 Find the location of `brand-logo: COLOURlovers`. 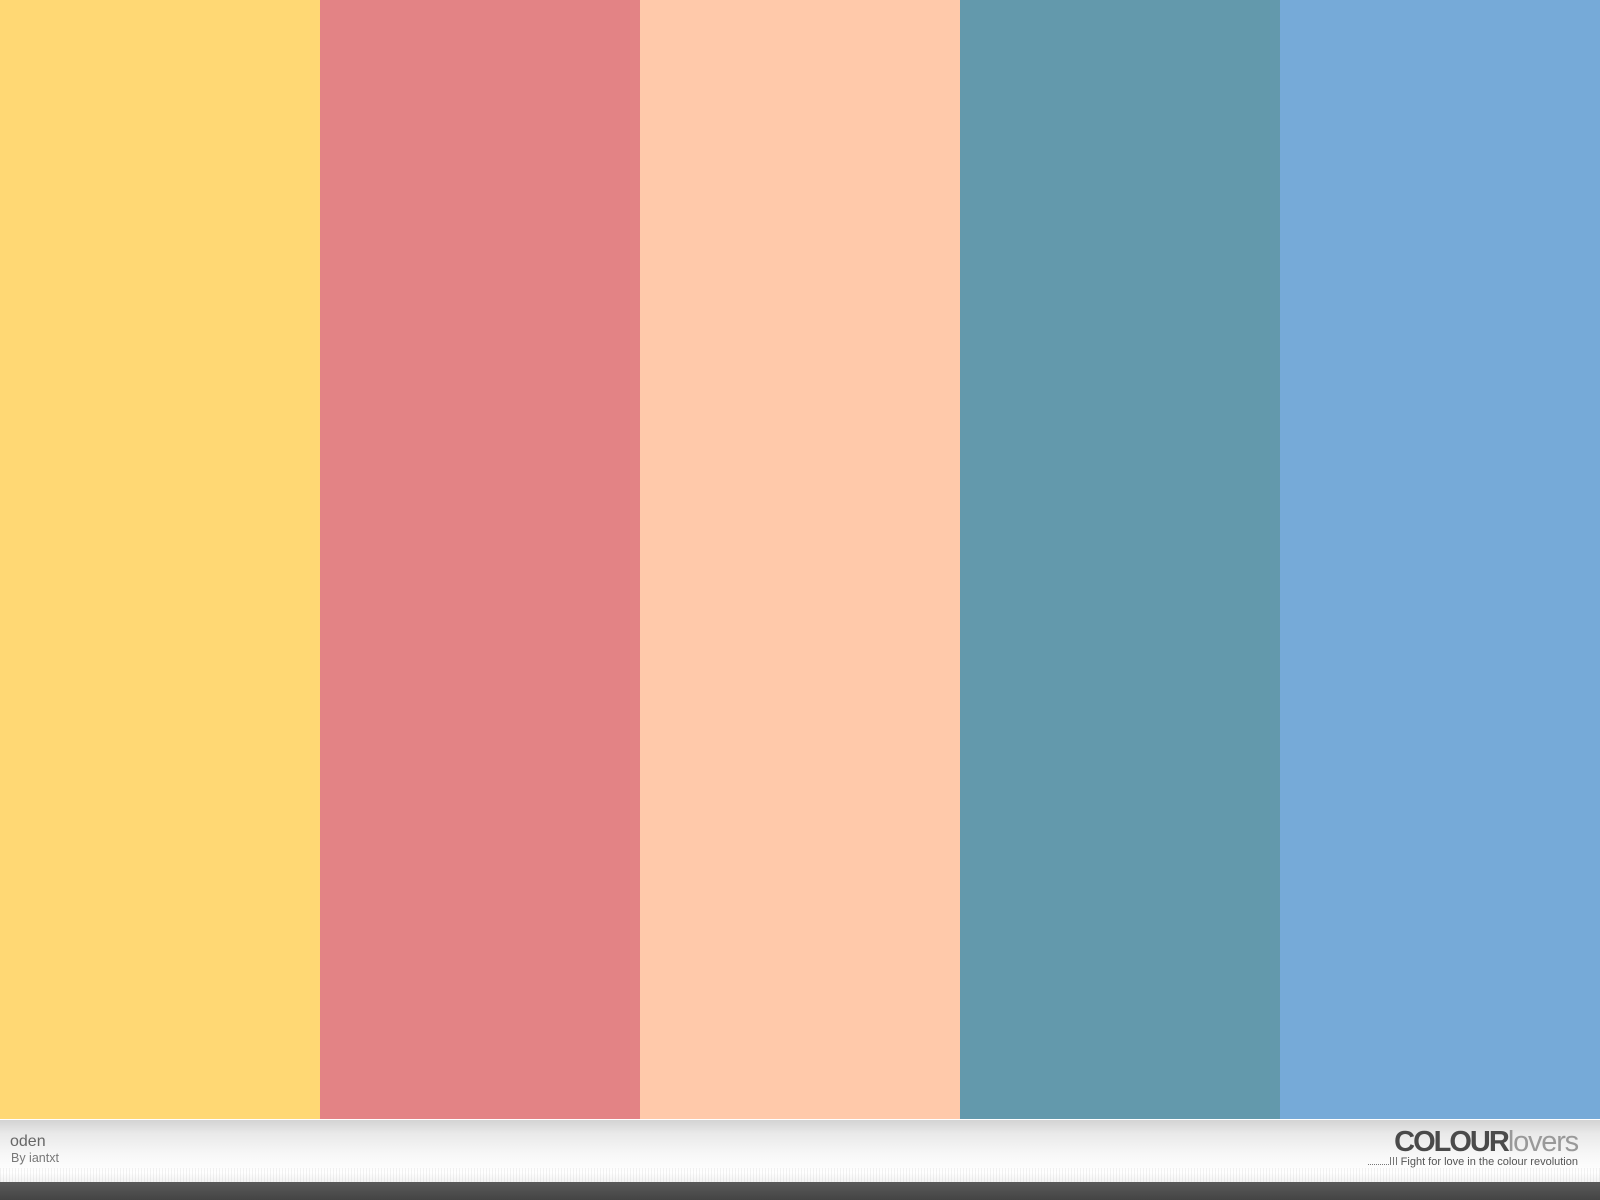

brand-logo: COLOURlovers is located at coordinates (1473, 1142).